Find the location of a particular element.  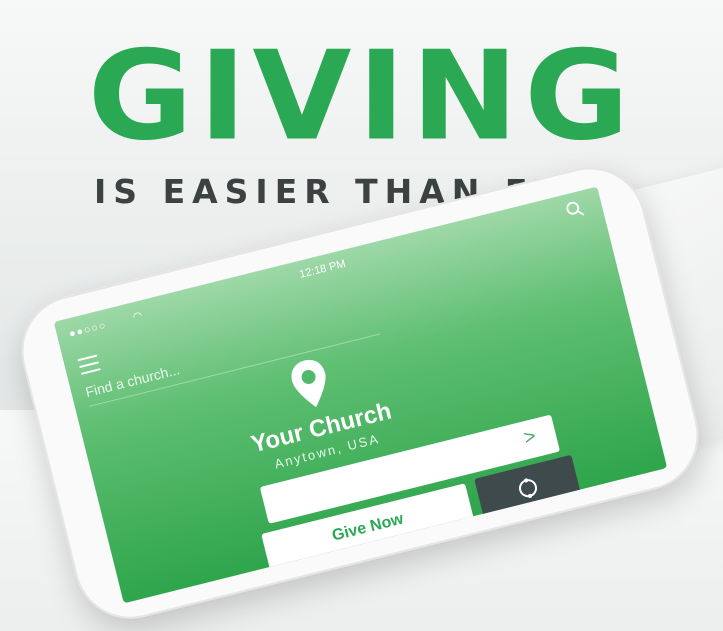

status-time: 12:18 PM is located at coordinates (322, 269).